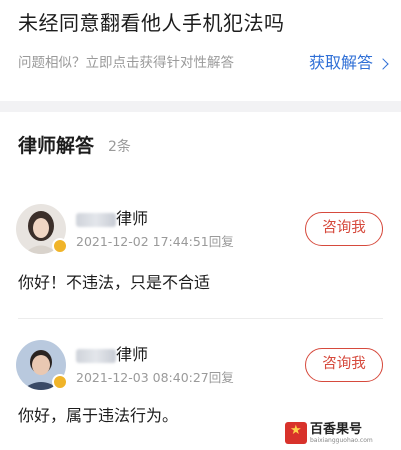 The image size is (401, 450). What do you see at coordinates (98, 415) in the screenshot?
I see `answer-text: 你好，属于违法行为。` at bounding box center [98, 415].